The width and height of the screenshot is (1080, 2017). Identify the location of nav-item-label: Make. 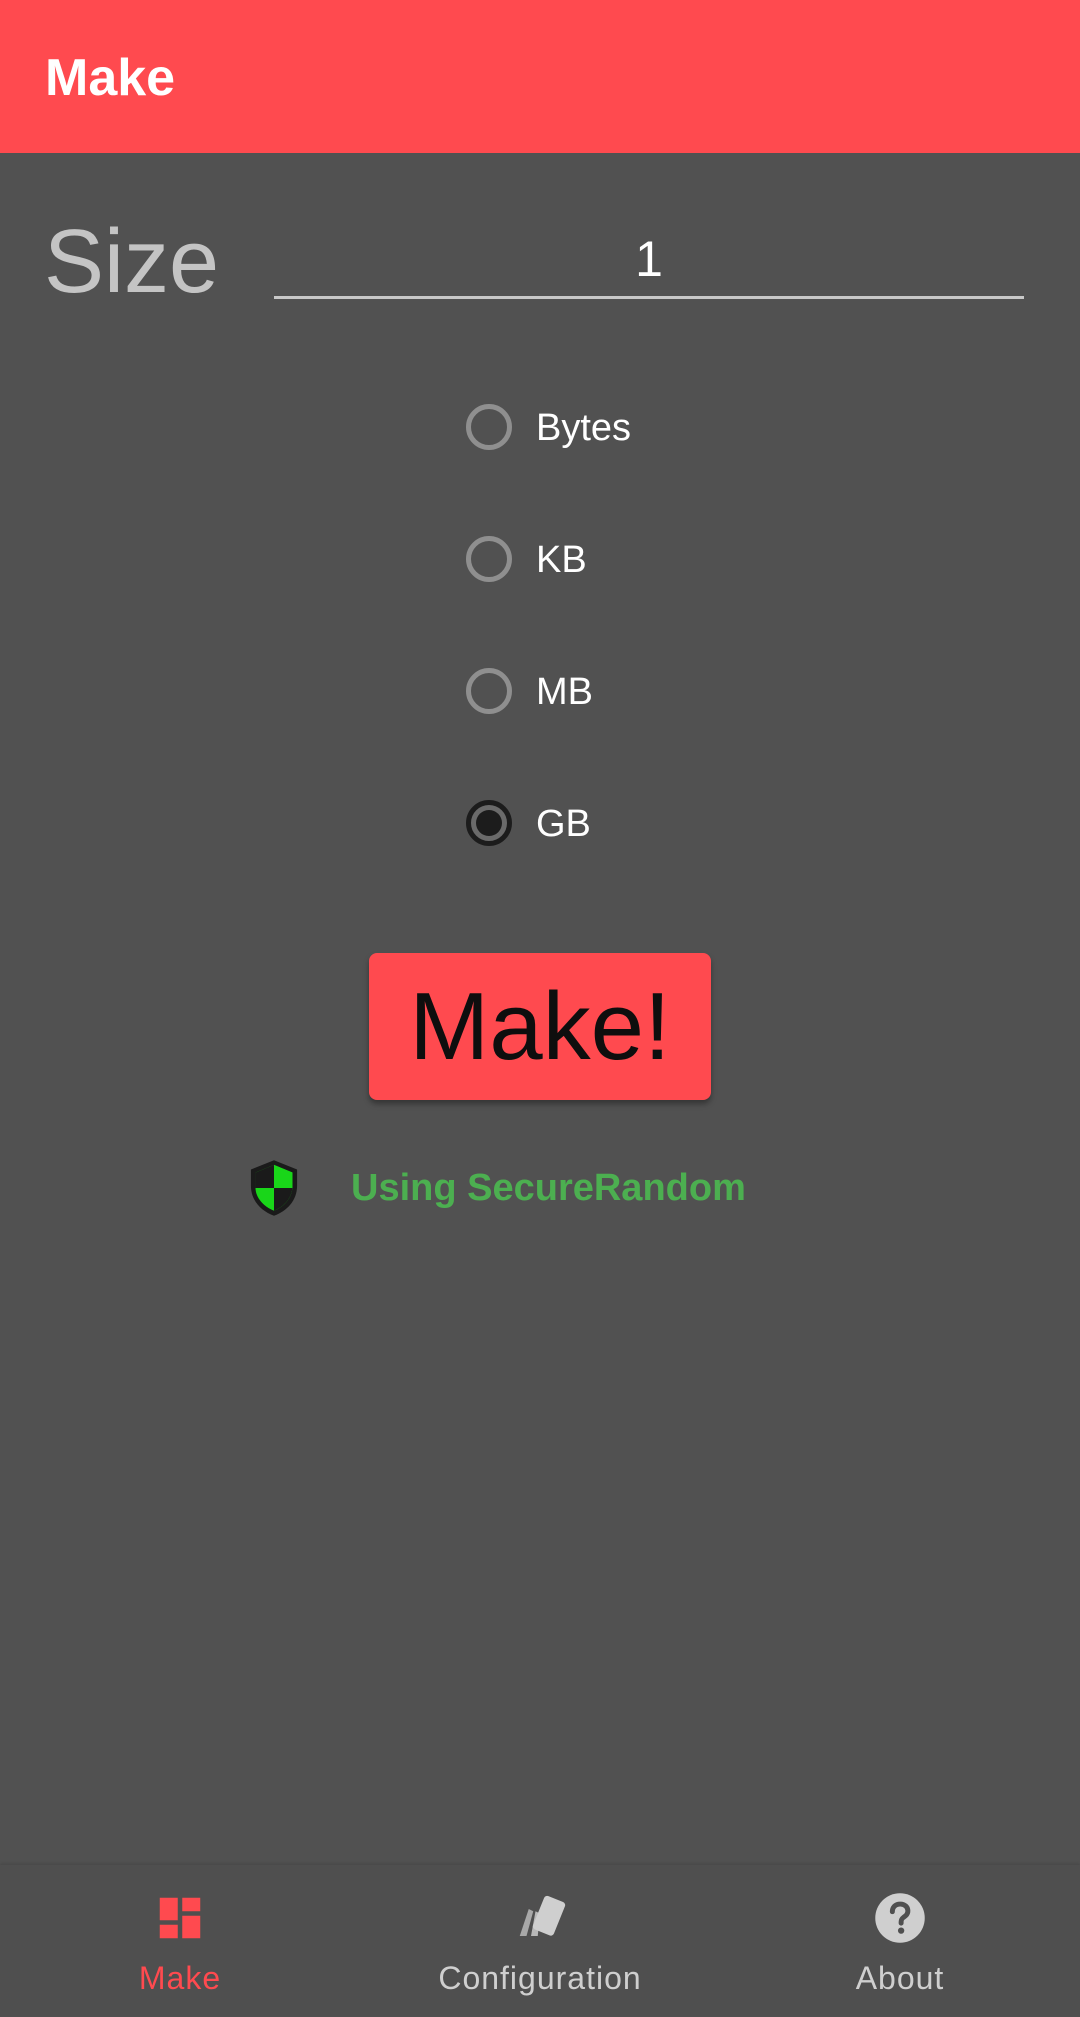
(180, 1978).